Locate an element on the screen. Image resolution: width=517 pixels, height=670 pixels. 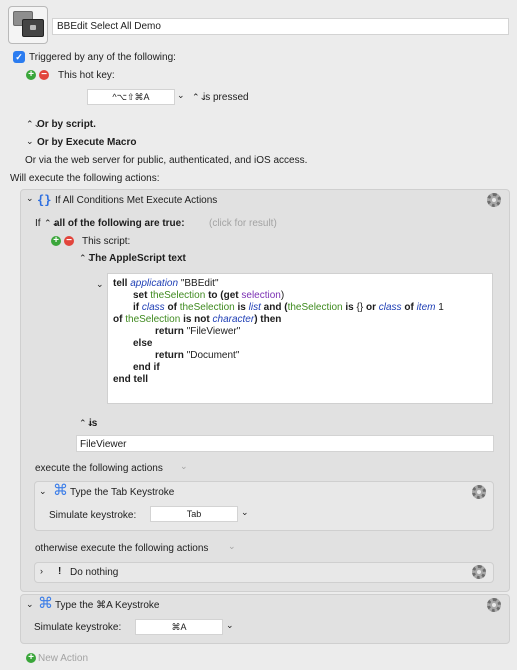
click-for-result-link: (click for result) is located at coordinates (243, 223).